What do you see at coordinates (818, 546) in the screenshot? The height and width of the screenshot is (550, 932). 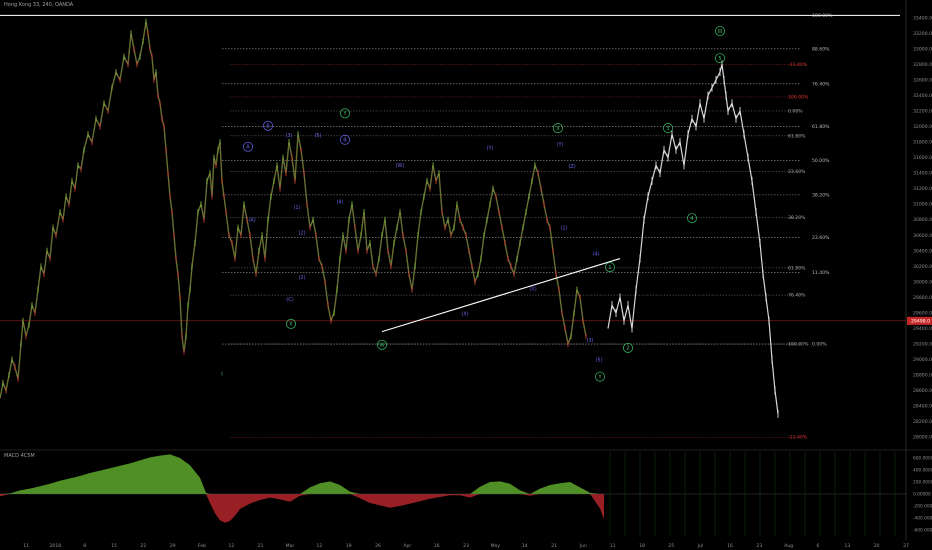 I see `time-tick-label: 6` at bounding box center [818, 546].